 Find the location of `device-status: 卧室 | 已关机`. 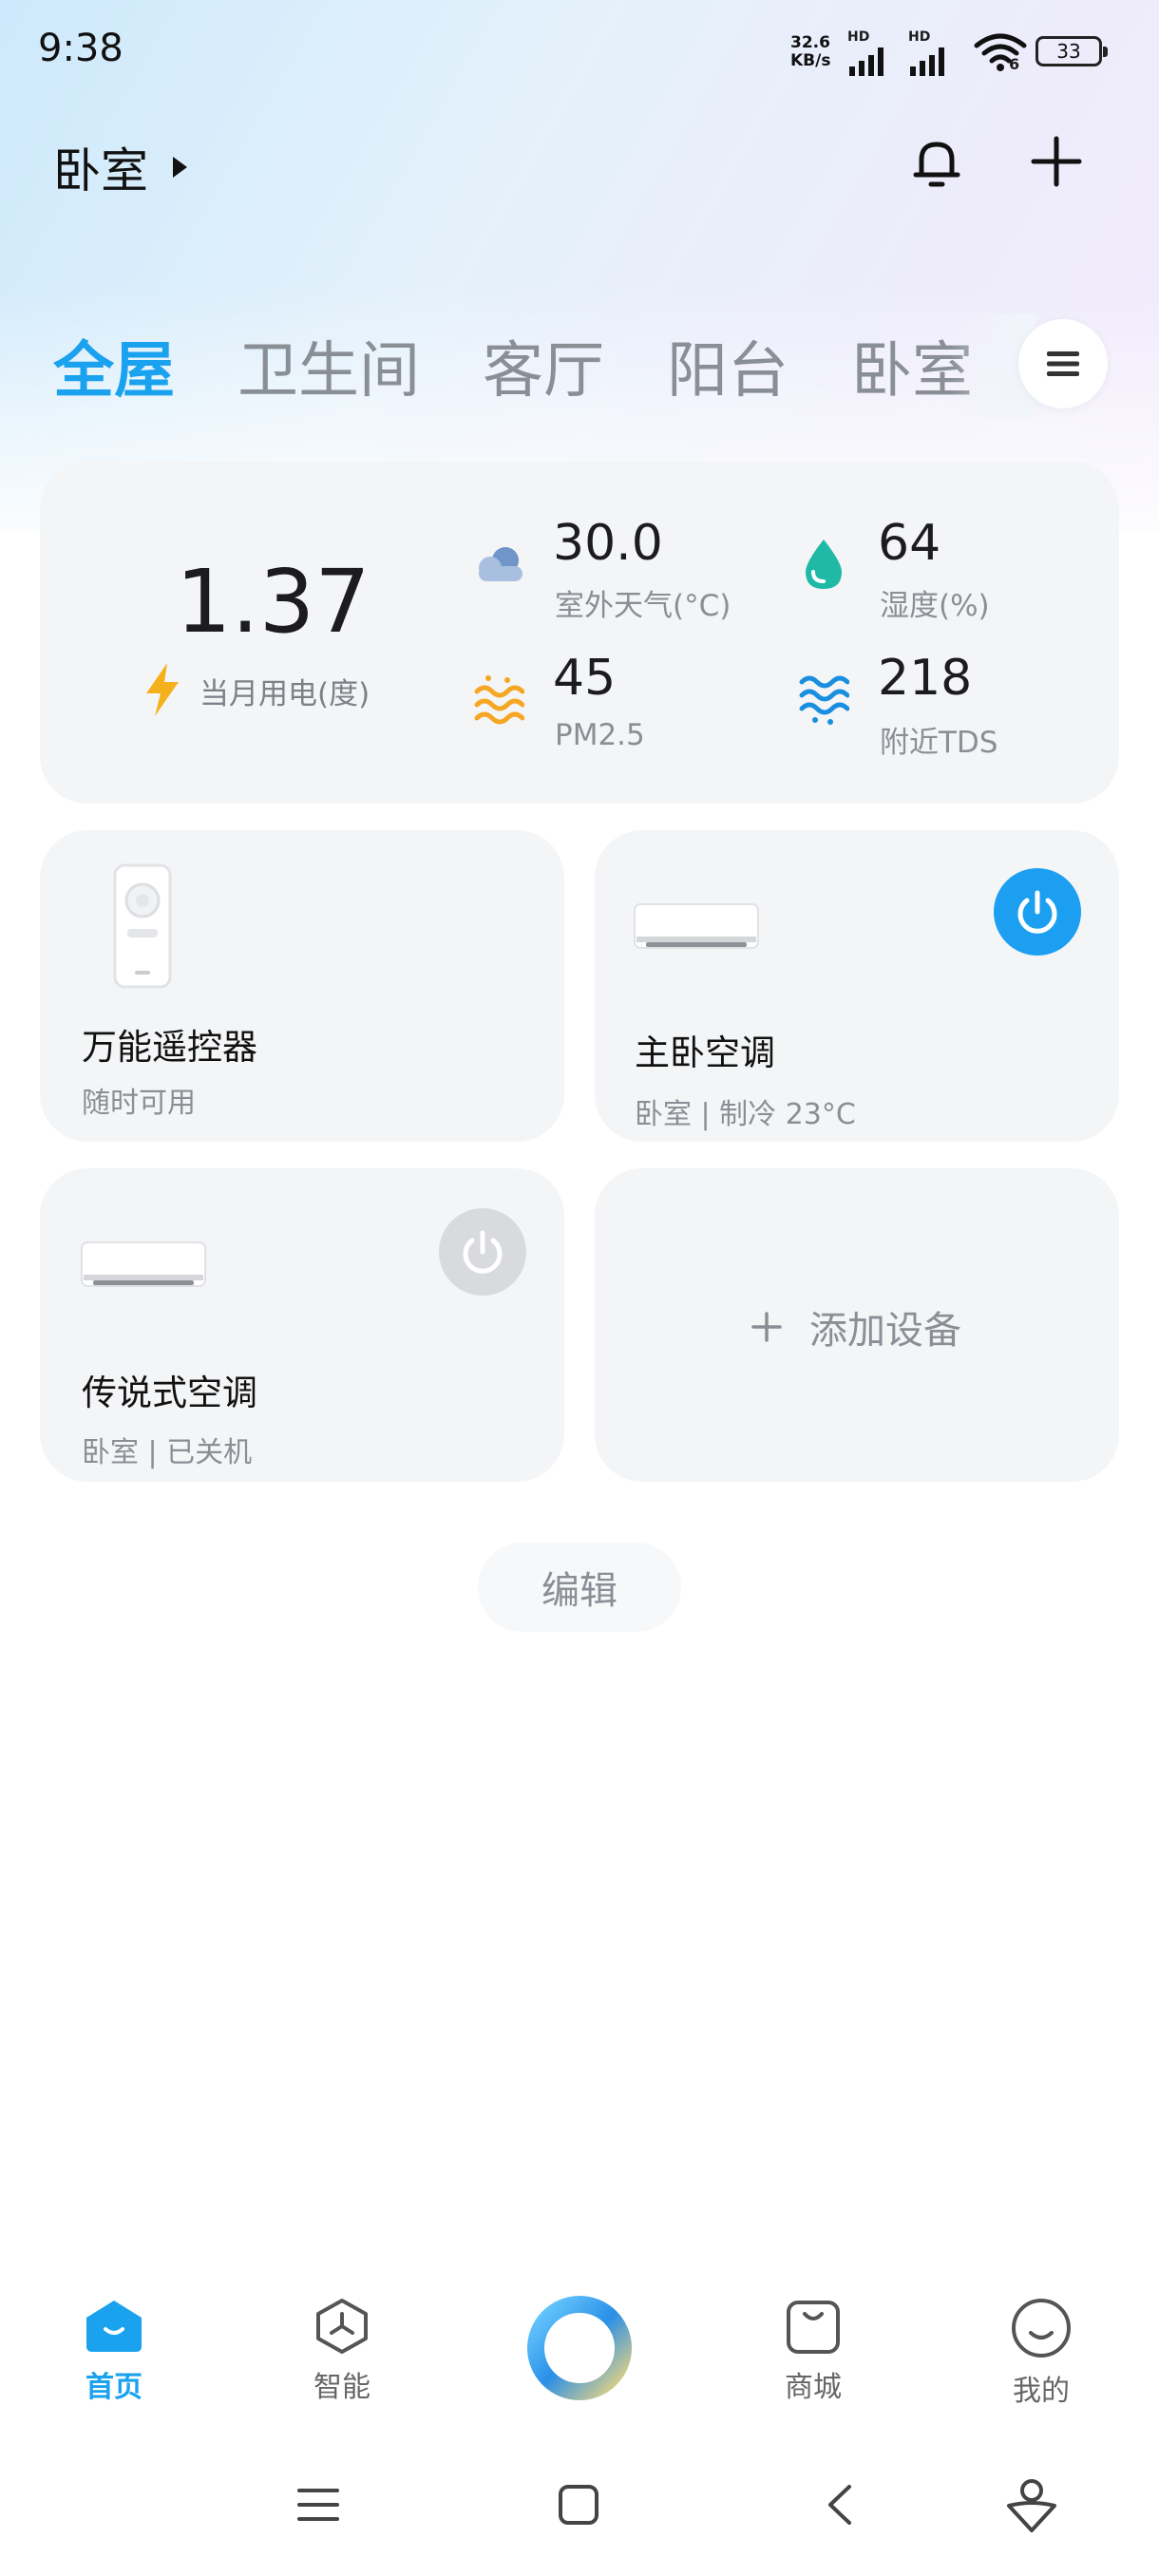

device-status: 卧室 | 已关机 is located at coordinates (167, 1452).